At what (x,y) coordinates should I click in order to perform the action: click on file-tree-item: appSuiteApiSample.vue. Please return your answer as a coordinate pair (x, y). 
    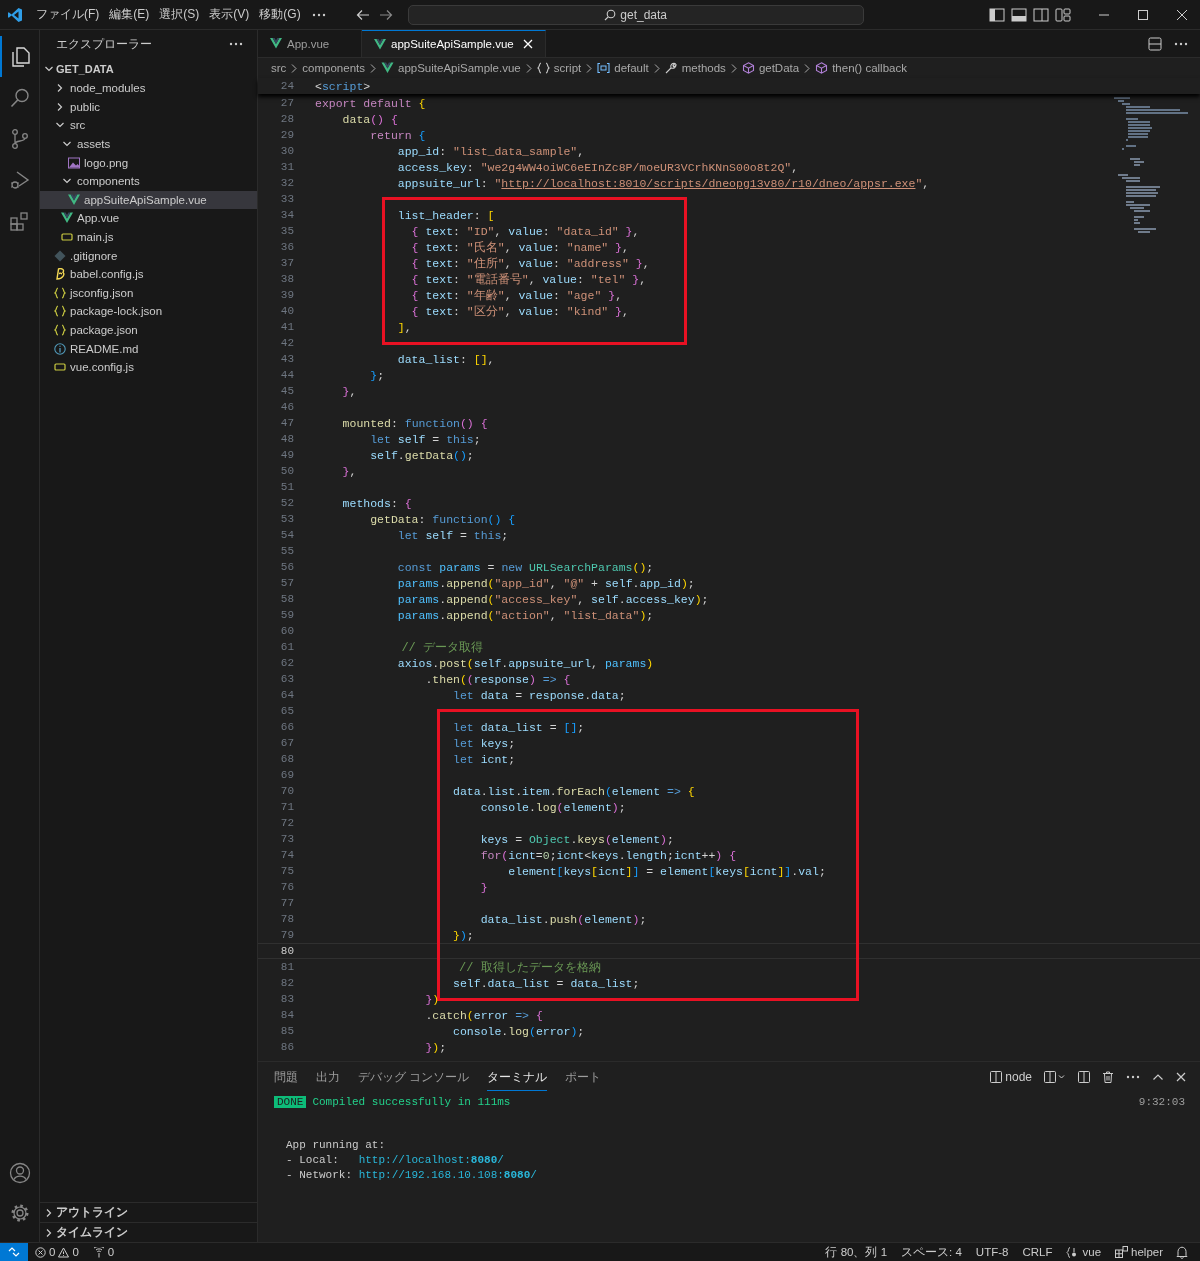
    Looking at the image, I should click on (148, 200).